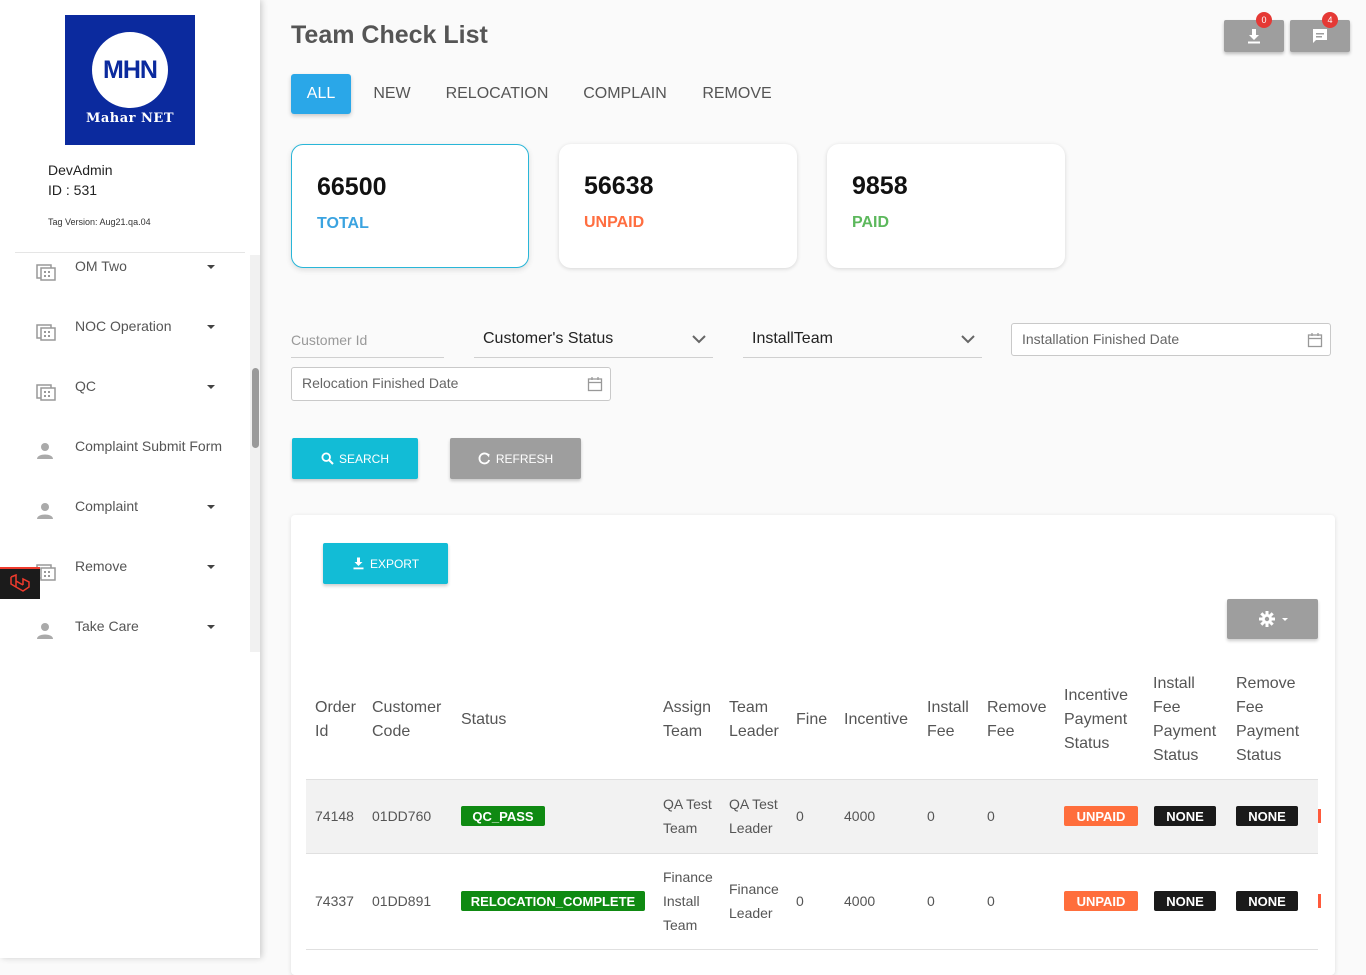  What do you see at coordinates (1330, 20) in the screenshot?
I see `message-count-badge: 4` at bounding box center [1330, 20].